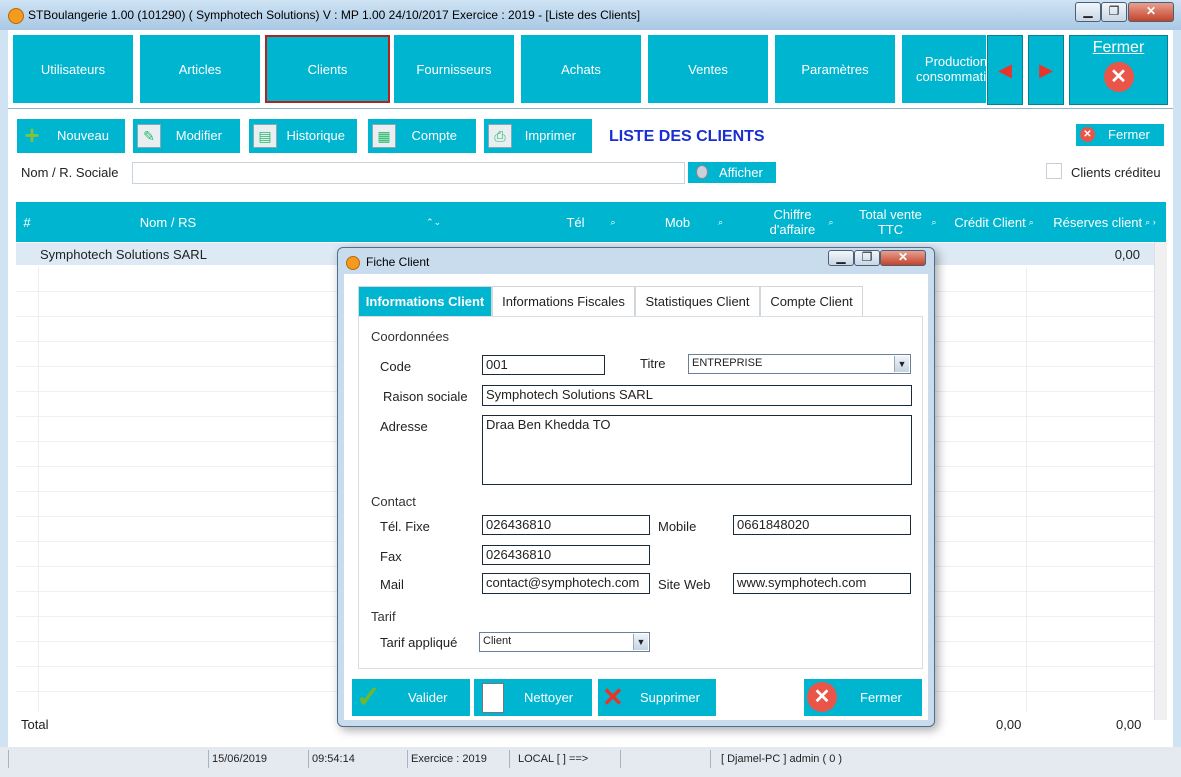 The height and width of the screenshot is (777, 1181). I want to click on section-tarif: Tarif, so click(383, 616).